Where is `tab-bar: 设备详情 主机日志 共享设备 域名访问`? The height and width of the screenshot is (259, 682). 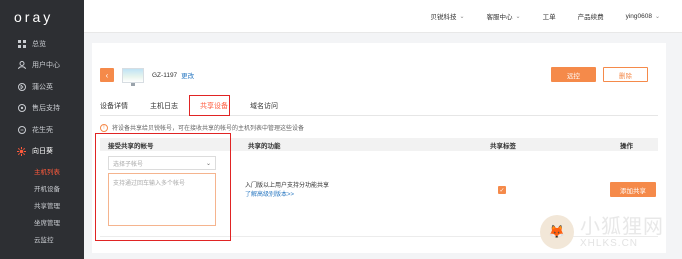
tab-bar: 设备详情 主机日志 共享设备 域名访问 is located at coordinates (379, 105).